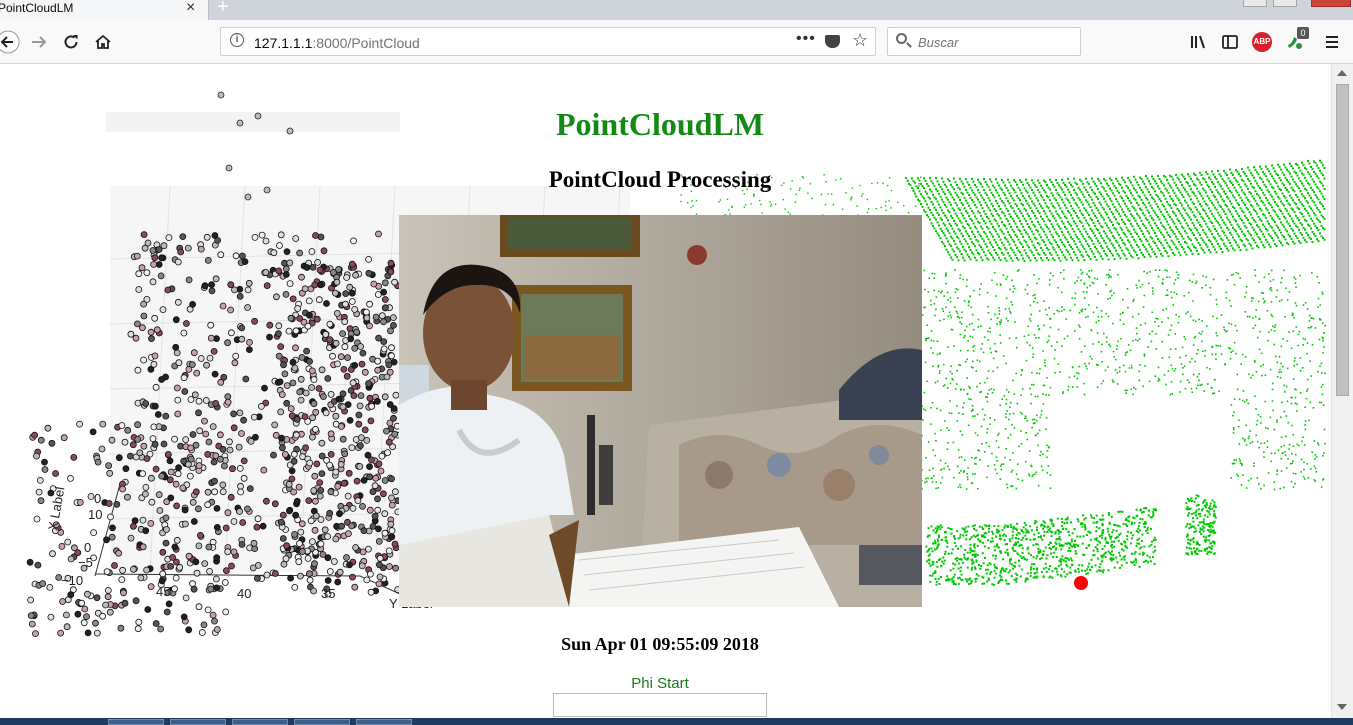  What do you see at coordinates (901, 38) in the screenshot?
I see `search-icon` at bounding box center [901, 38].